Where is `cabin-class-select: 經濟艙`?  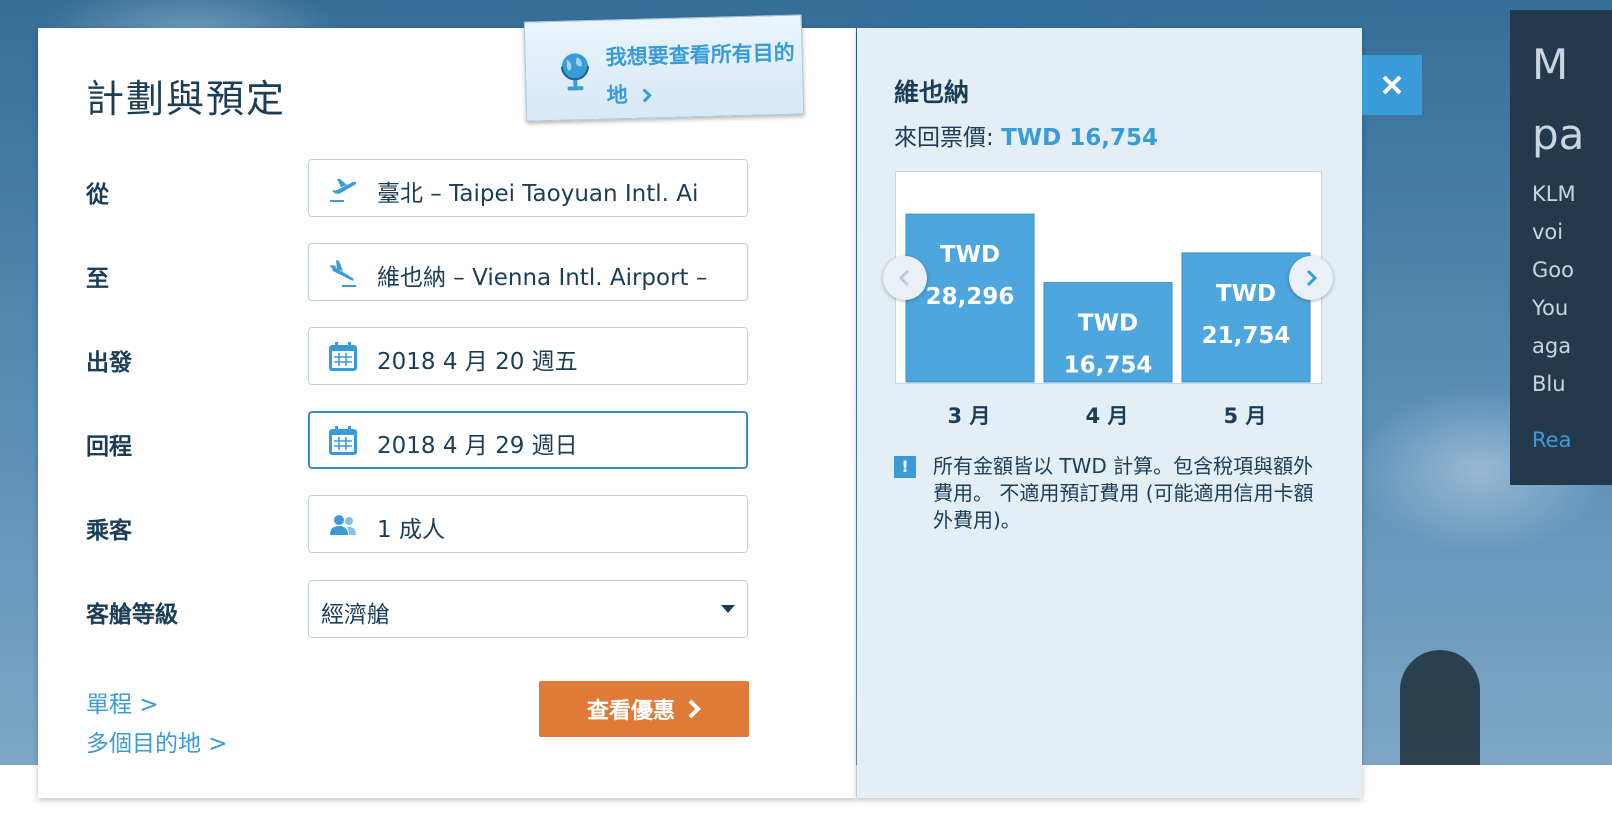 cabin-class-select: 經濟艙 is located at coordinates (528, 609).